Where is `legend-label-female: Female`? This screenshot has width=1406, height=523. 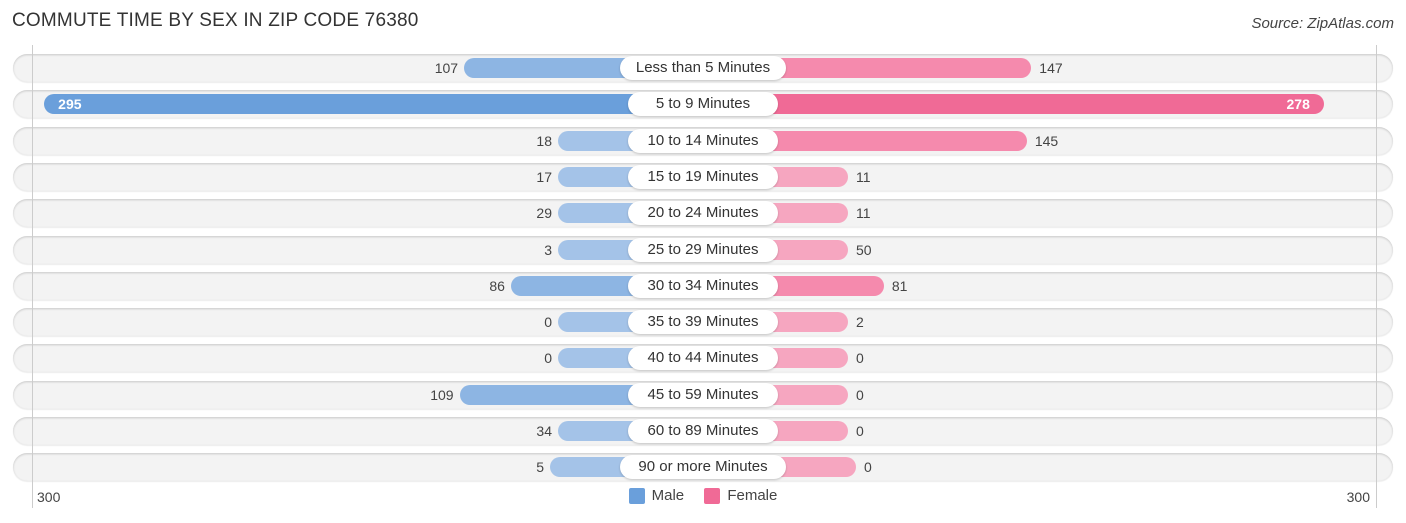 legend-label-female: Female is located at coordinates (752, 495).